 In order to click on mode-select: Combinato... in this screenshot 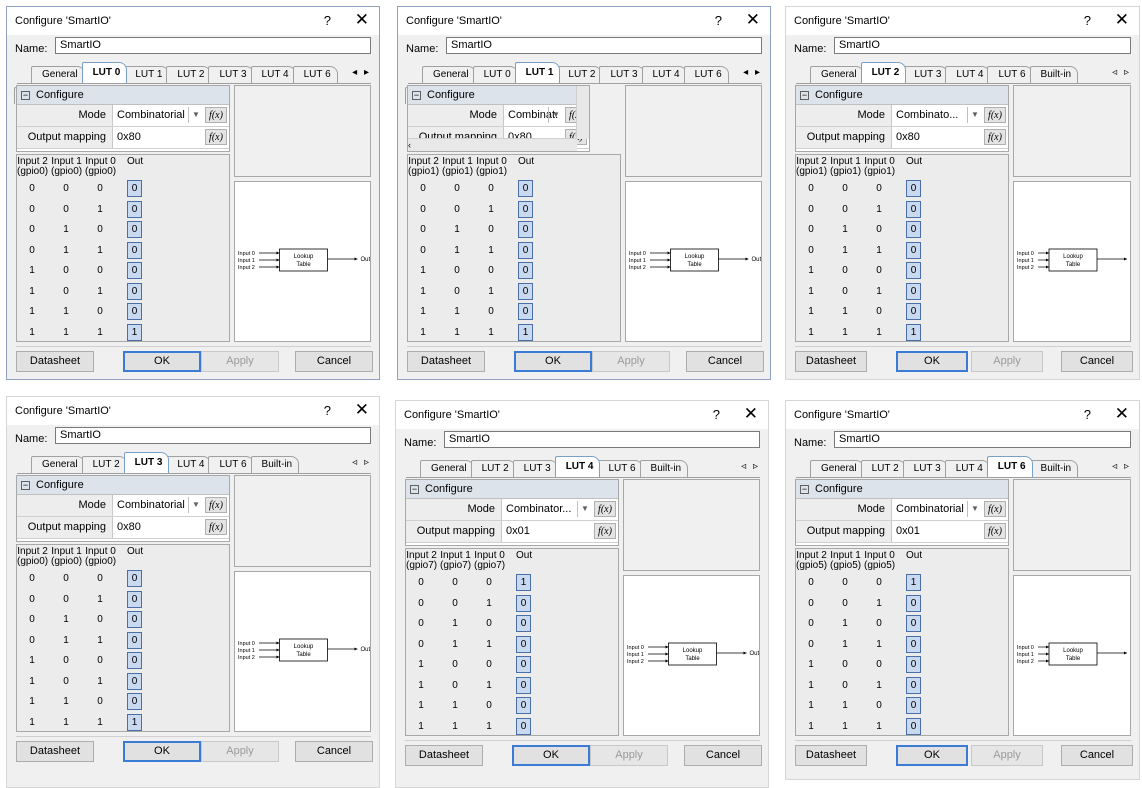, I will do `click(937, 115)`.